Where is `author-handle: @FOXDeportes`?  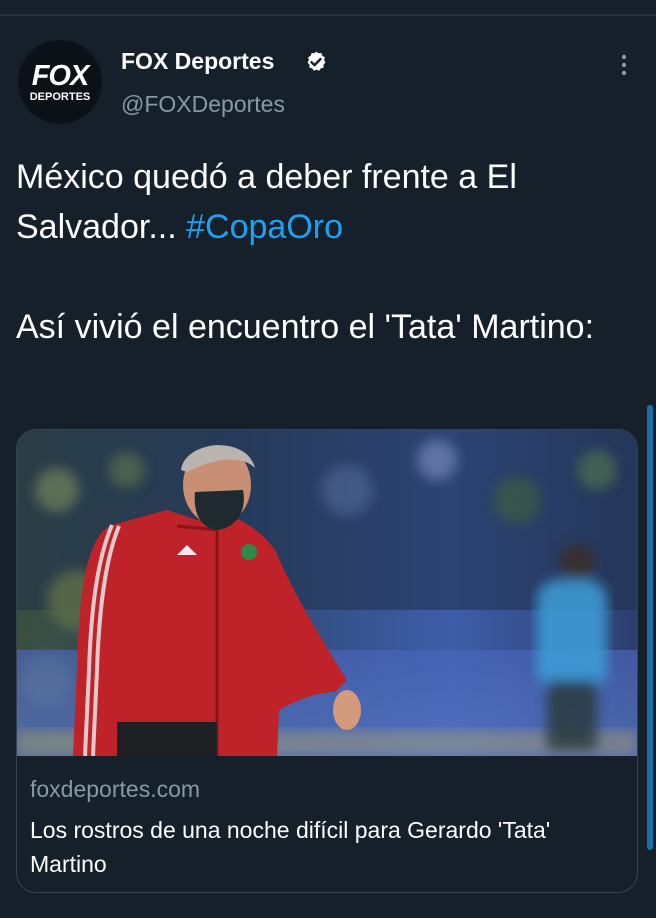 author-handle: @FOXDeportes is located at coordinates (203, 104).